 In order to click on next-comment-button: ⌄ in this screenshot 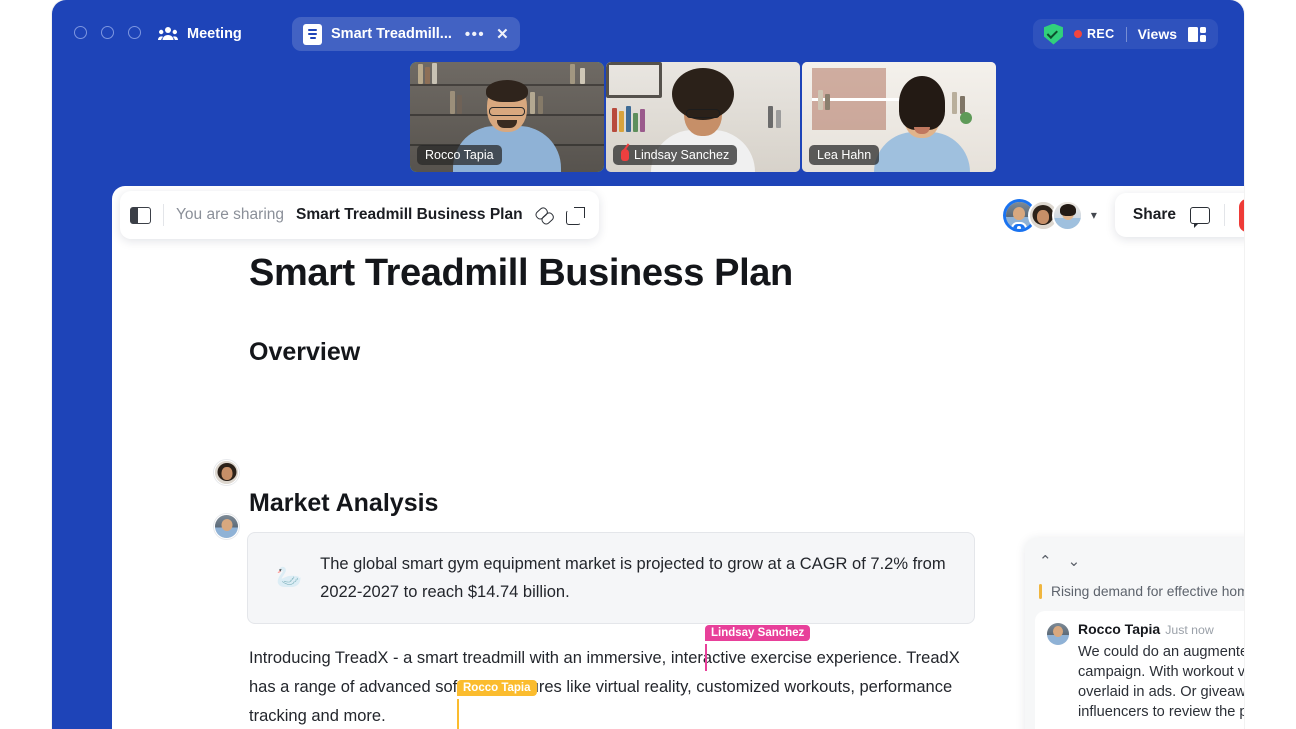, I will do `click(1074, 561)`.